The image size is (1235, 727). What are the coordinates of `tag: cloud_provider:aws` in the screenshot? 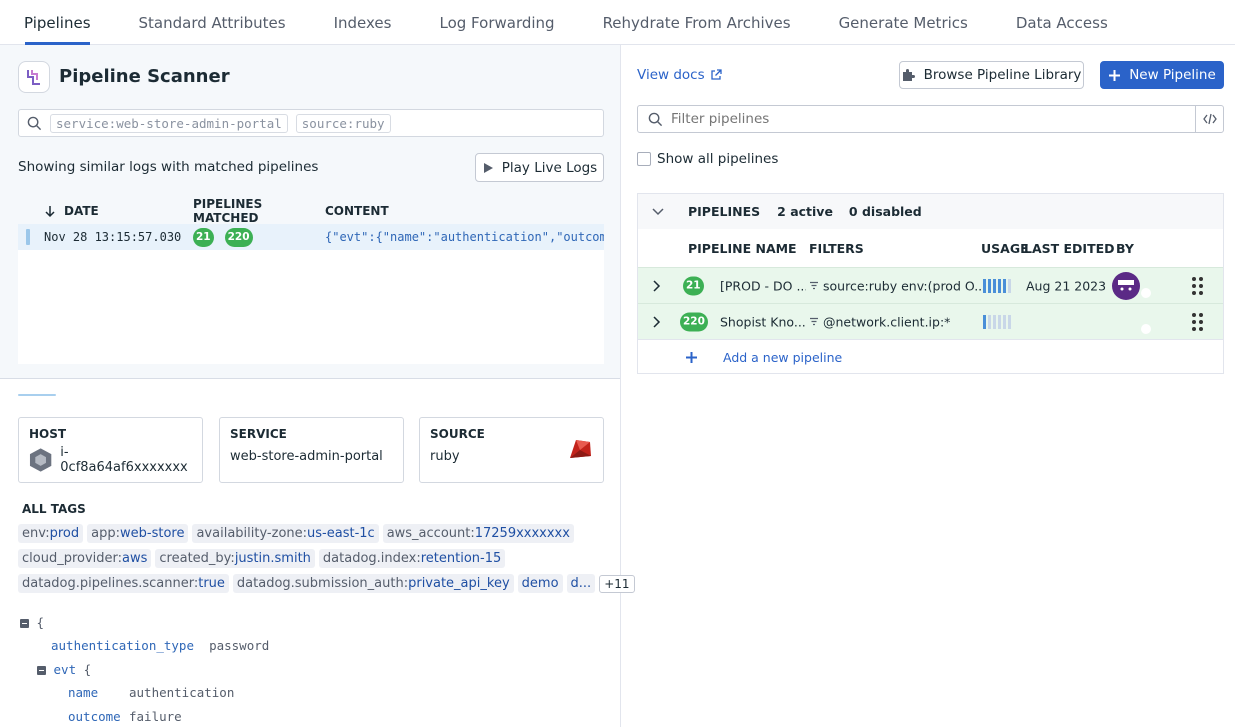 It's located at (85, 558).